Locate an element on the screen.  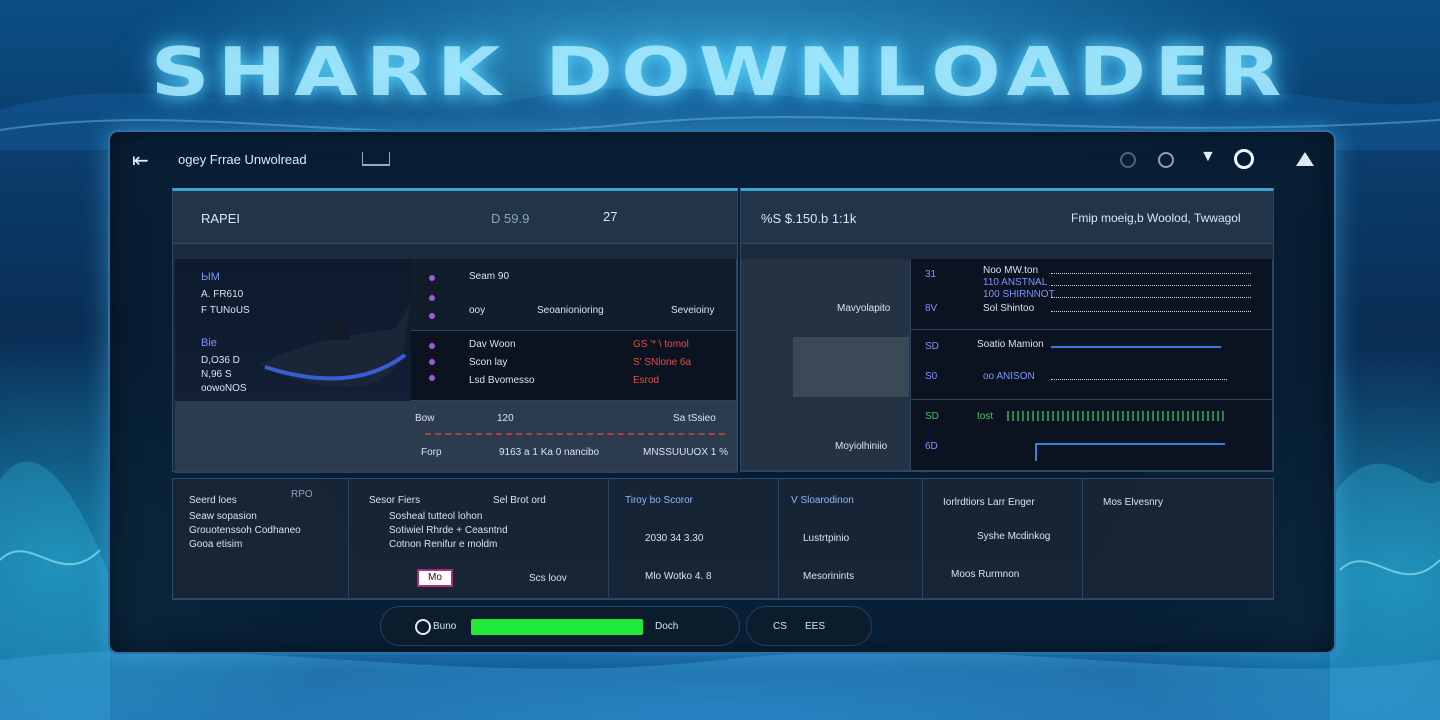
column-header-1: Seoanionioring is located at coordinates (570, 310).